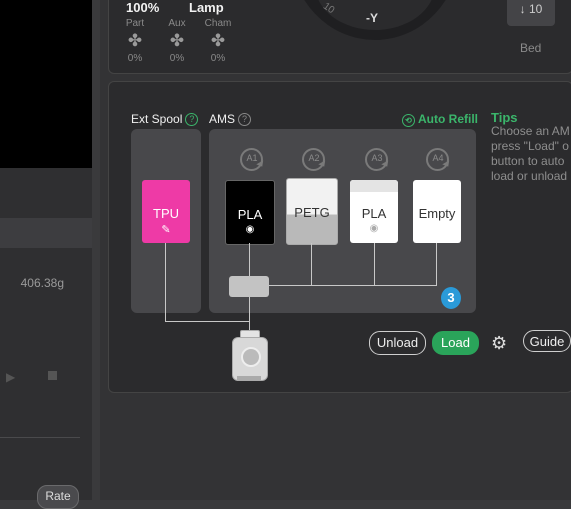  I want to click on fan-part-label: Part, so click(135, 23).